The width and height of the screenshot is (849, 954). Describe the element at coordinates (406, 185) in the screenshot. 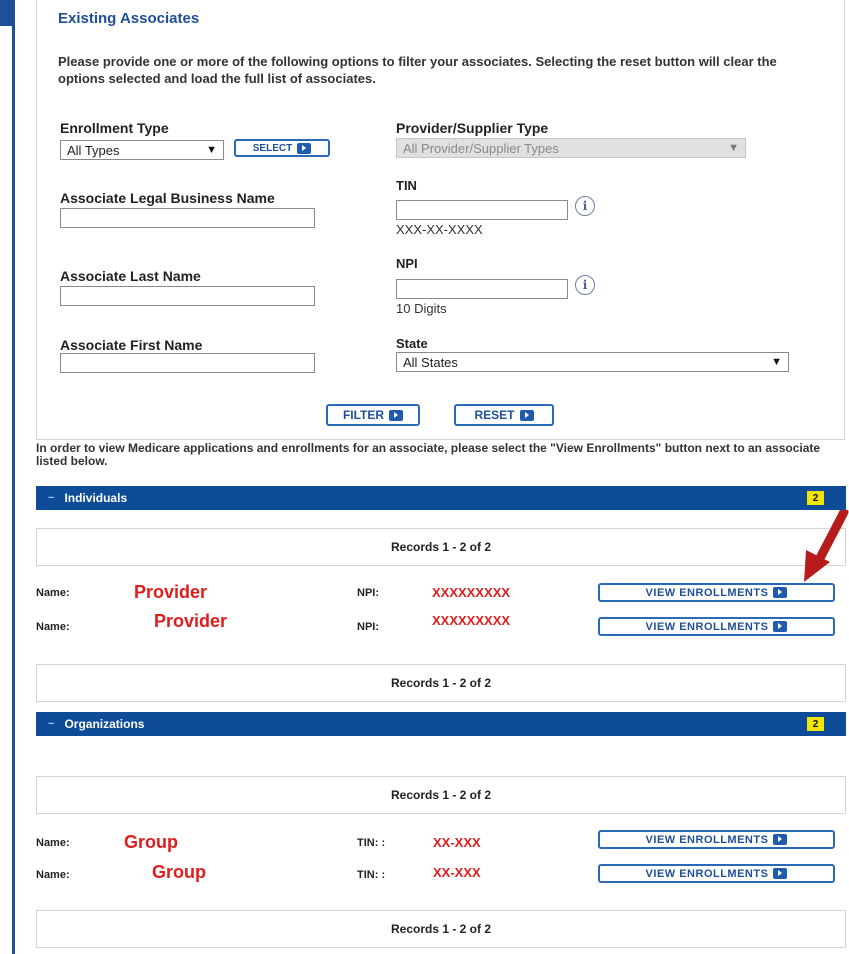

I see `tin-label: TIN` at that location.